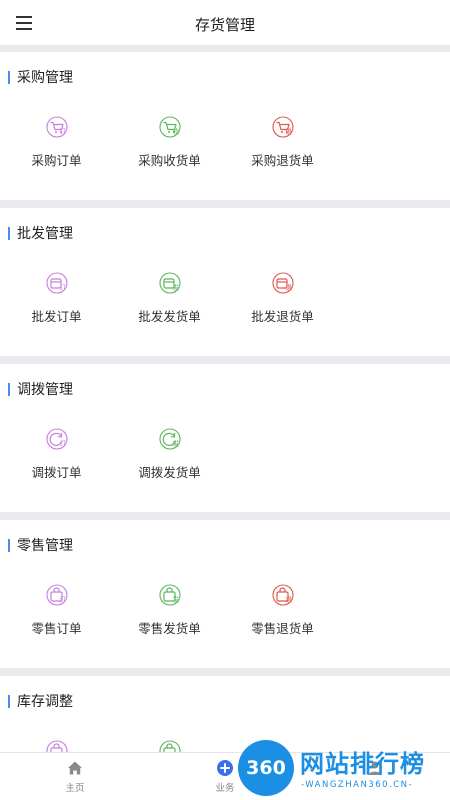 The height and width of the screenshot is (800, 450). What do you see at coordinates (56, 595) in the screenshot?
I see `retail-order-icon: 订` at bounding box center [56, 595].